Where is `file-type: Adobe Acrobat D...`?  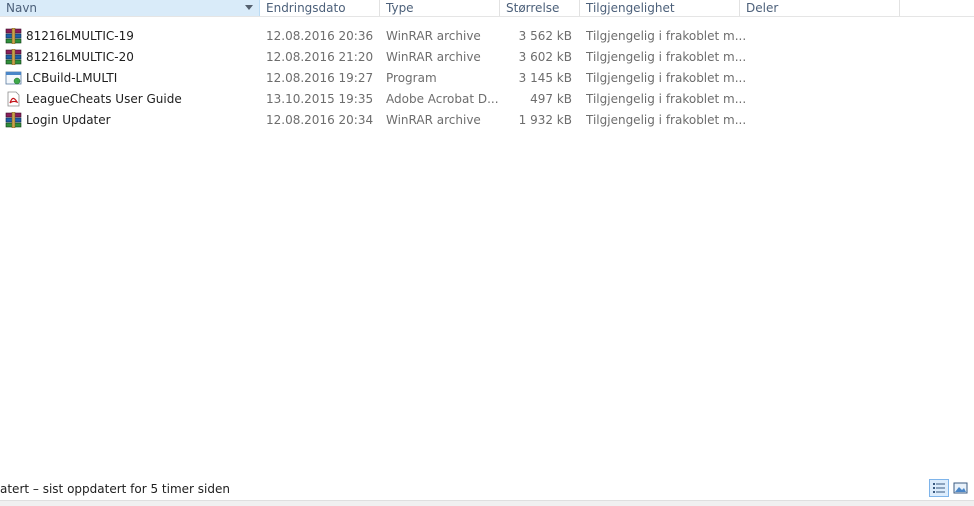 file-type: Adobe Acrobat D... is located at coordinates (442, 99).